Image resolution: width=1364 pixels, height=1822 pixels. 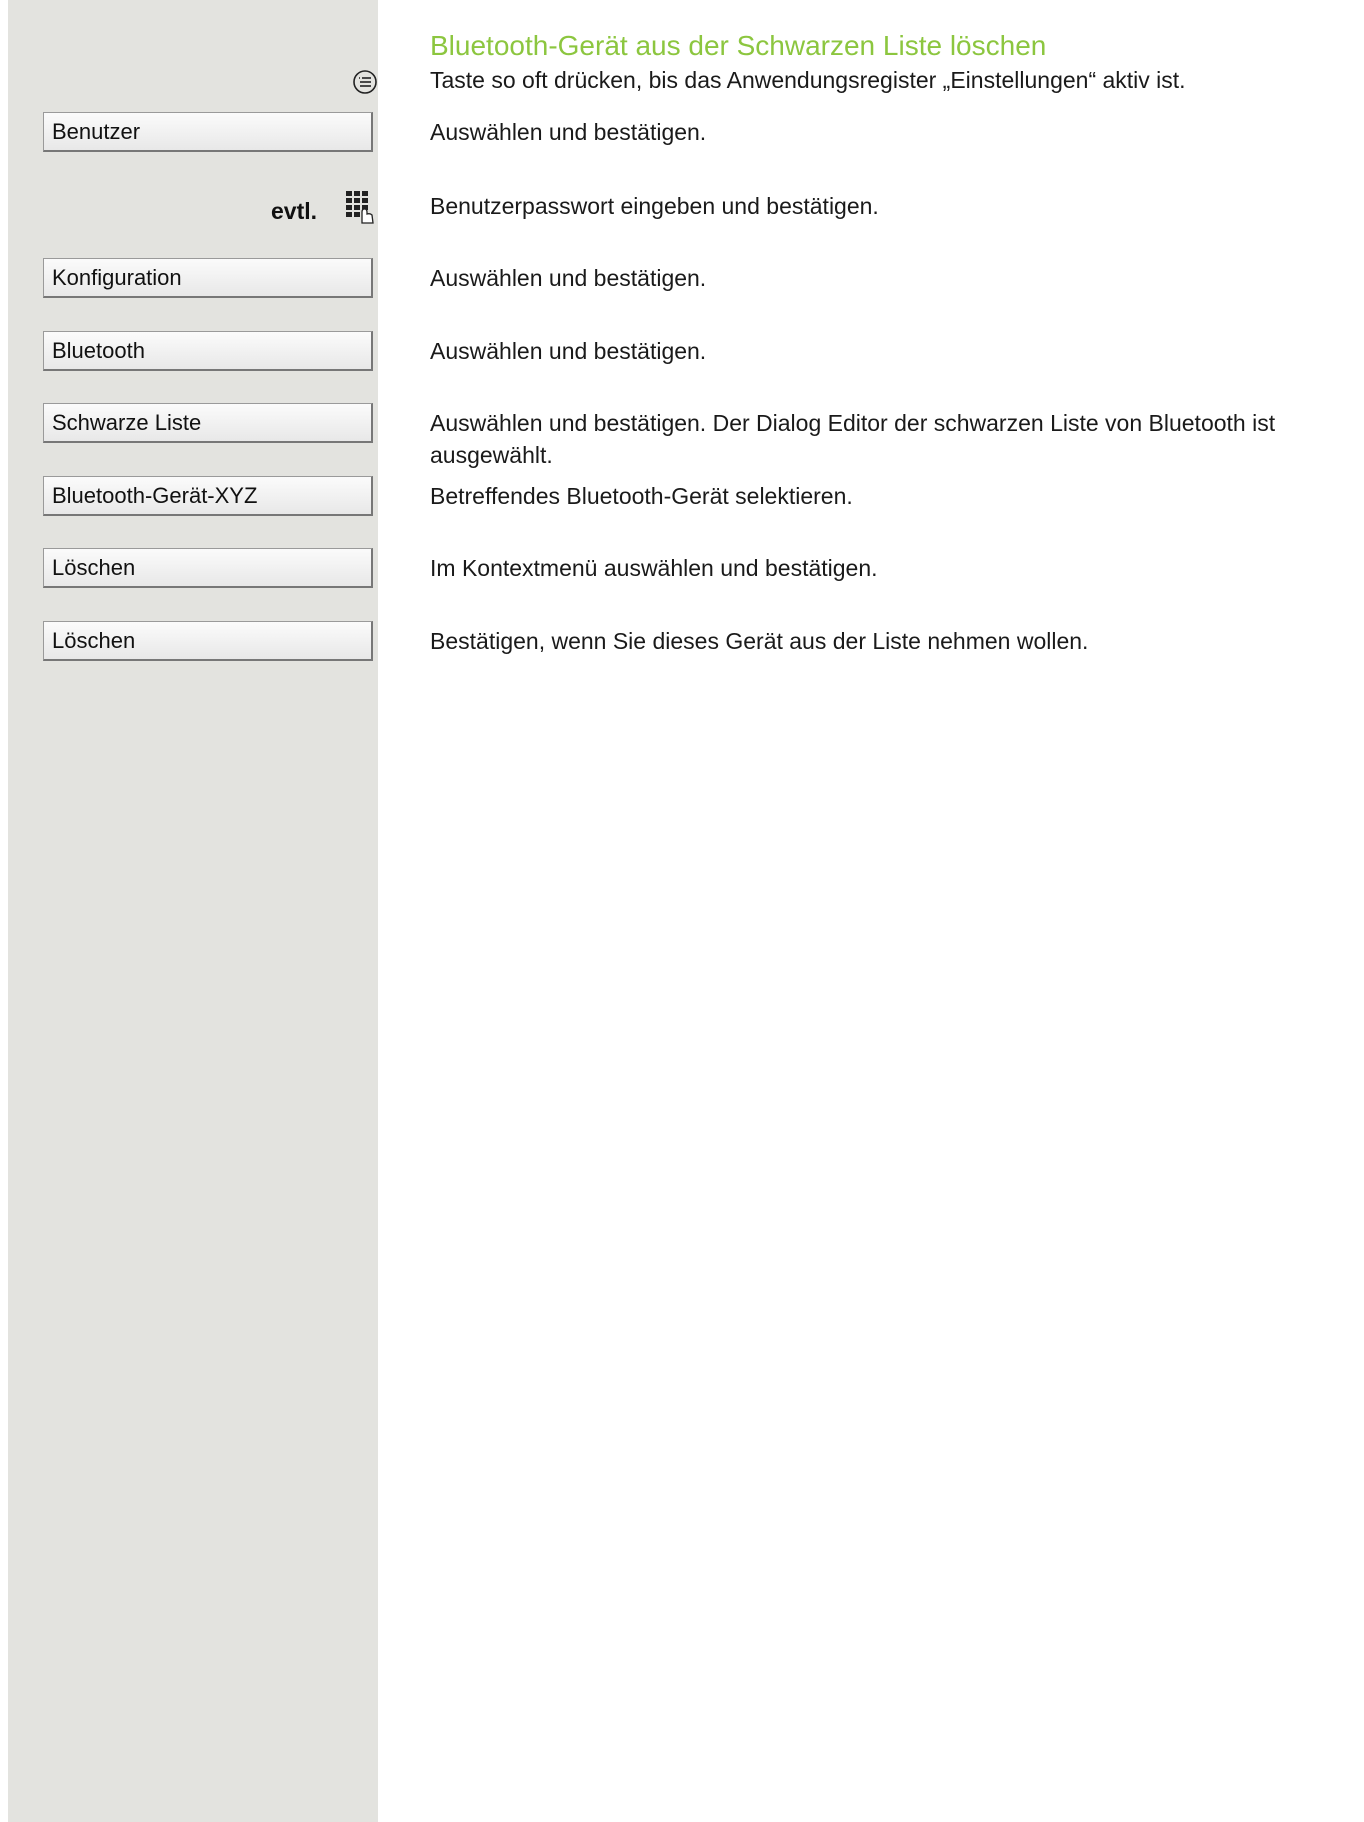 What do you see at coordinates (208, 351) in the screenshot?
I see `bluetooth-button: Bluetooth` at bounding box center [208, 351].